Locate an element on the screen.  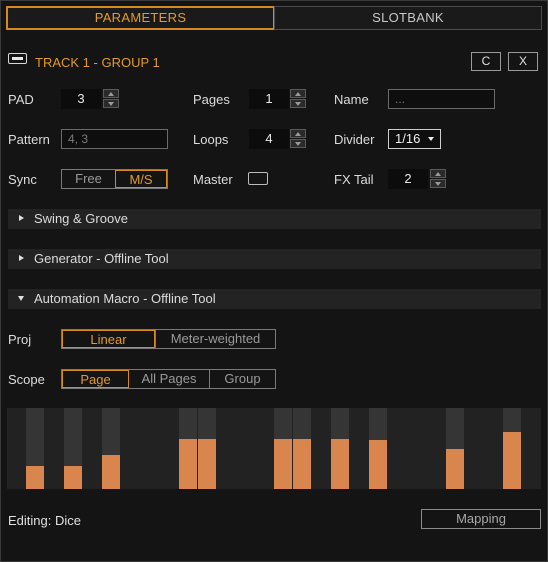
section-automation-macro: Automation Macro - Offline Tool is located at coordinates (274, 299).